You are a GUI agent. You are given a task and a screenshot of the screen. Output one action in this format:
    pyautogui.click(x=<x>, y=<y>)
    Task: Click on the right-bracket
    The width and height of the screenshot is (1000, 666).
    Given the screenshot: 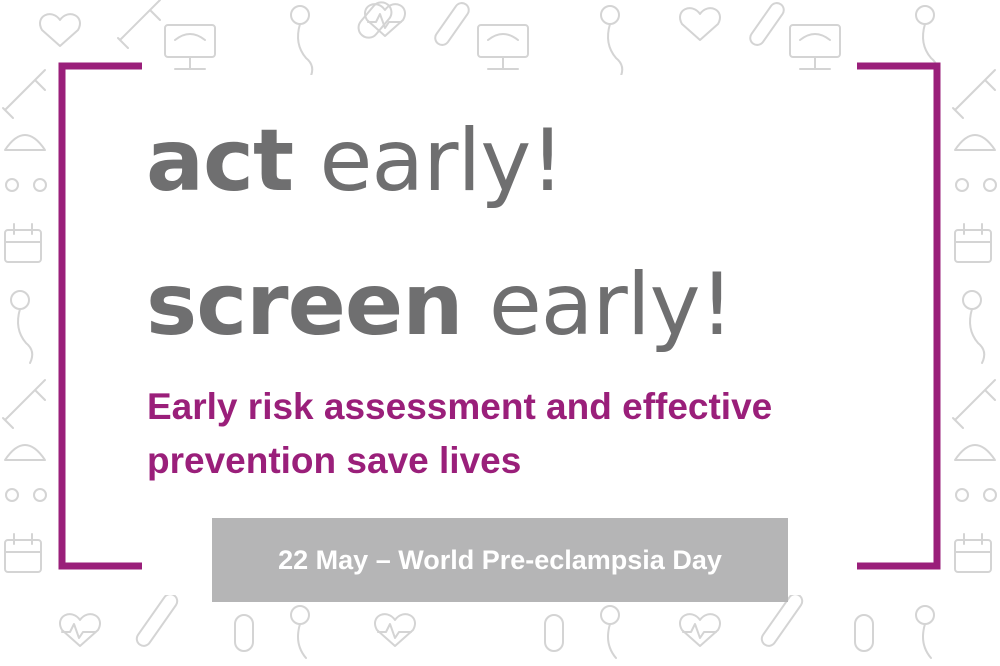 What is the action you would take?
    pyautogui.click(x=899, y=316)
    